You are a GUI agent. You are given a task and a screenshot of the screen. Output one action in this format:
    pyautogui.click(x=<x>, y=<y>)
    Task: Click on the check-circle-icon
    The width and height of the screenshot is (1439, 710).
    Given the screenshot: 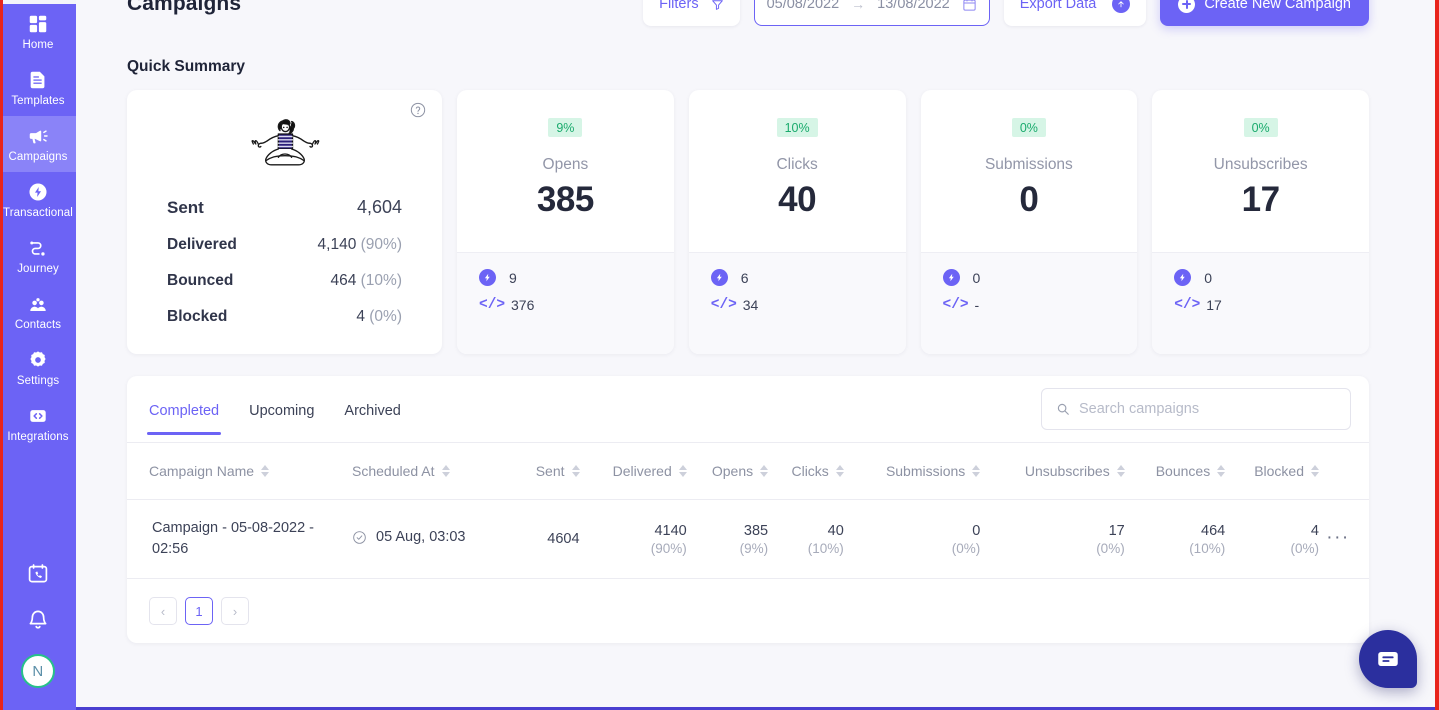 What is the action you would take?
    pyautogui.click(x=359, y=537)
    